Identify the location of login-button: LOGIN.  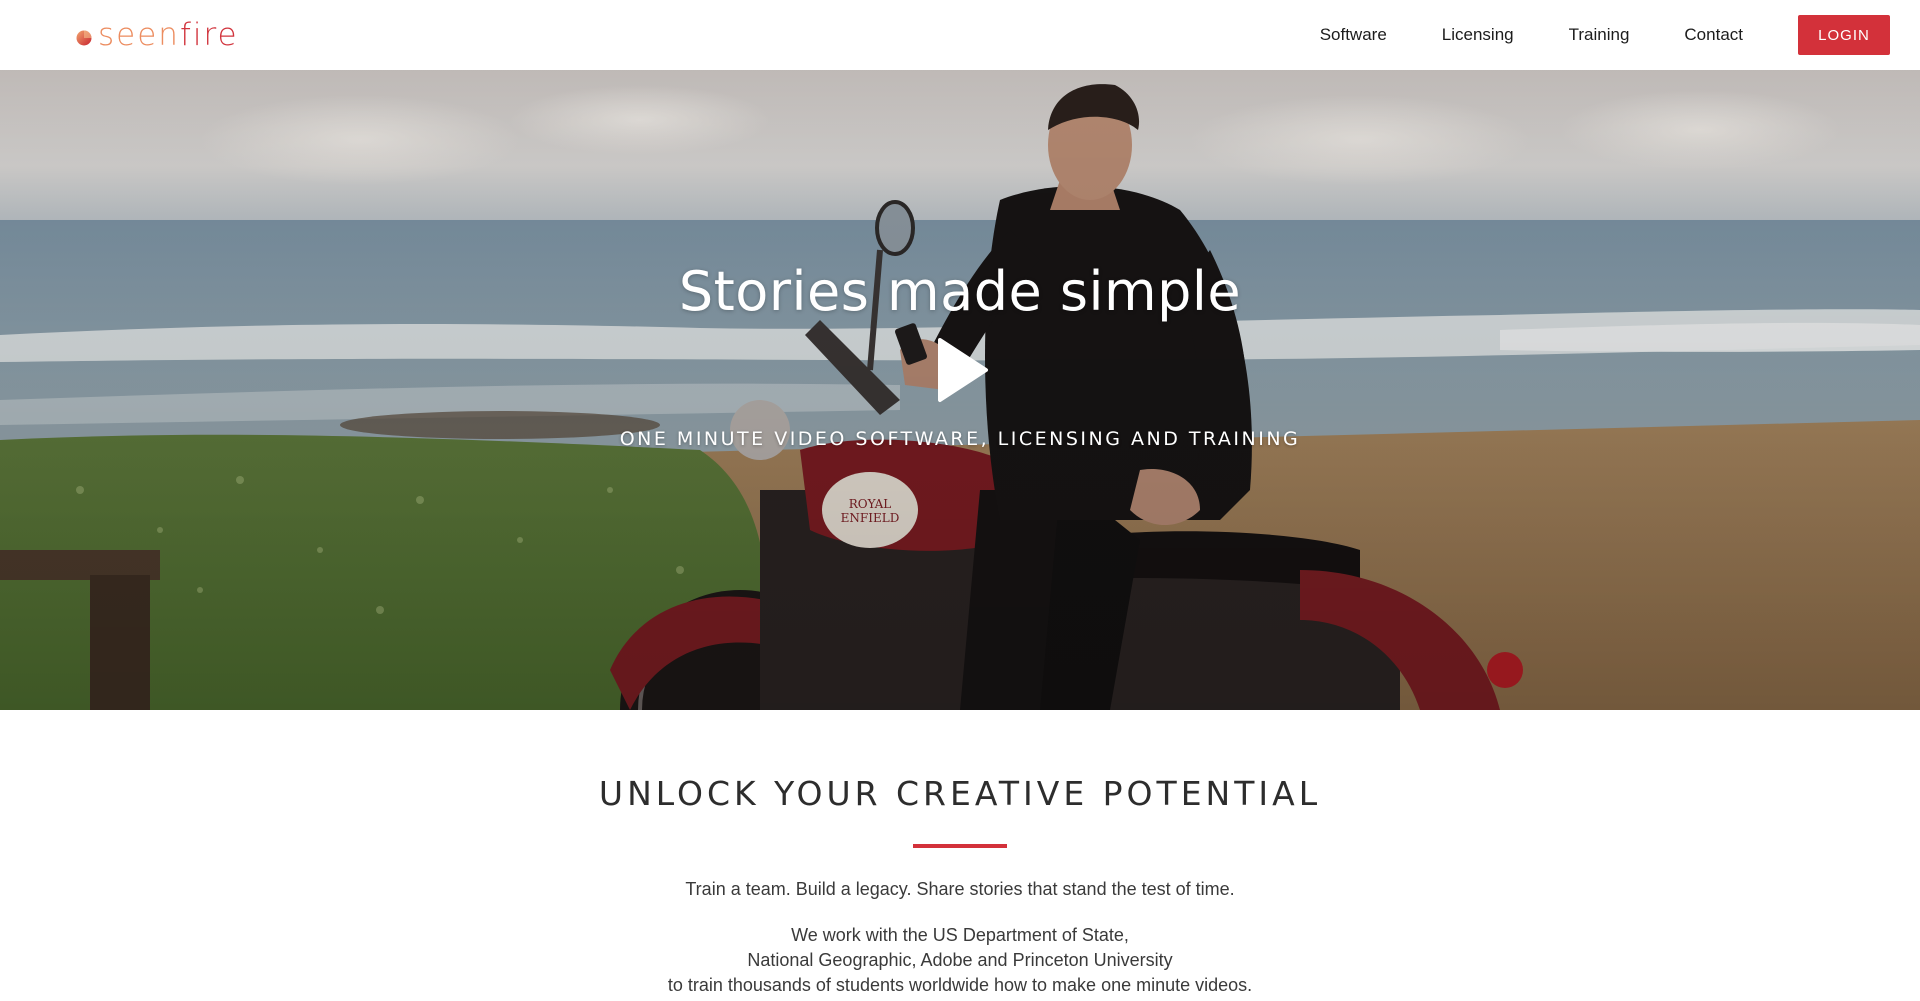
(1844, 35).